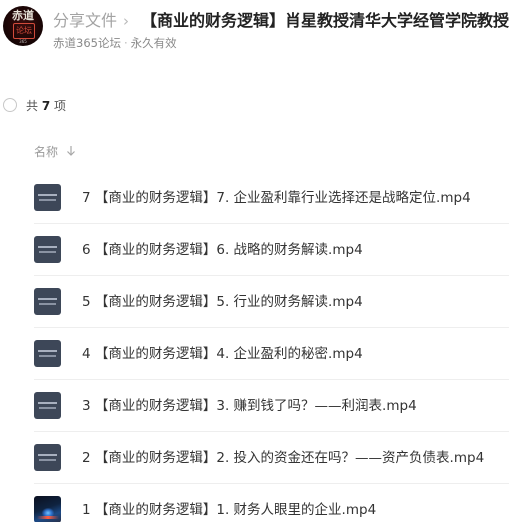 This screenshot has width=509, height=522. What do you see at coordinates (23, 26) in the screenshot?
I see `forum-logo-icon: 赤道 论坛 365` at bounding box center [23, 26].